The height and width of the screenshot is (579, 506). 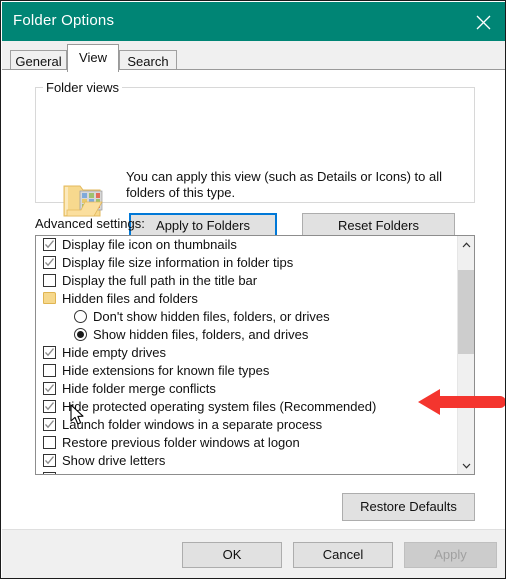 What do you see at coordinates (246, 472) in the screenshot?
I see `list-item` at bounding box center [246, 472].